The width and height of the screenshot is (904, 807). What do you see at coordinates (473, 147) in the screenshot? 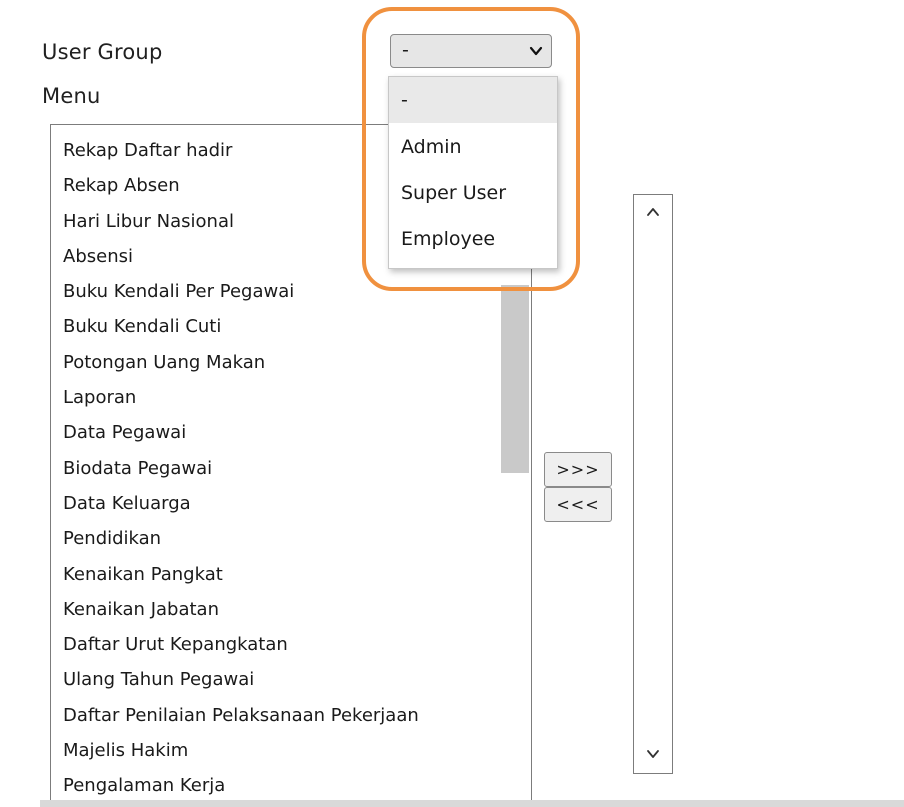
I see `dropdown-option-admin: Admin` at bounding box center [473, 147].